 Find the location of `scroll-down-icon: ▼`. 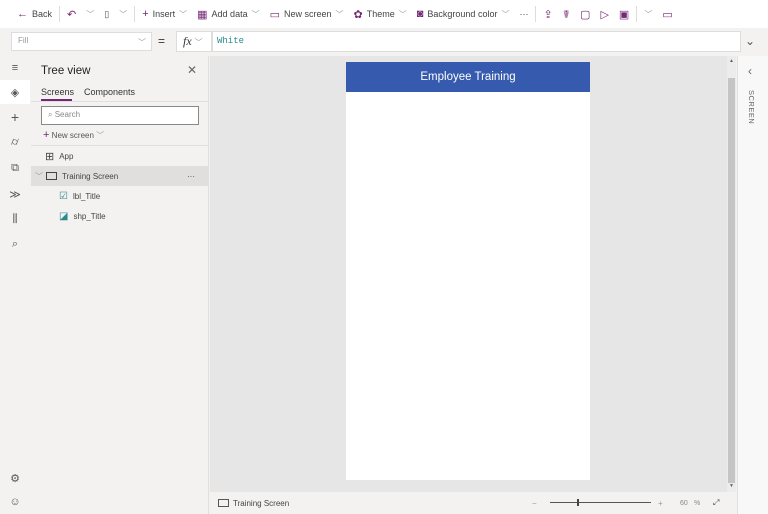

scroll-down-icon: ▼ is located at coordinates (731, 486).